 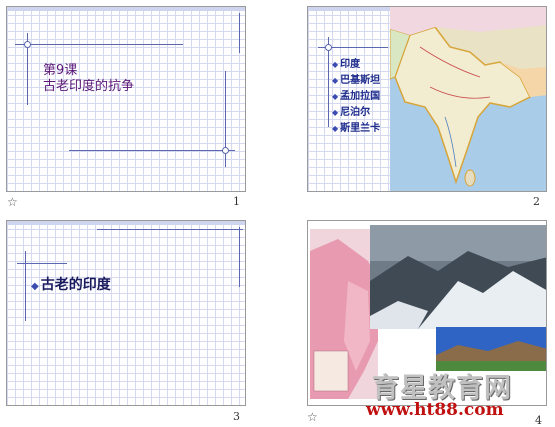 What do you see at coordinates (356, 113) in the screenshot?
I see `list-item: 尼泊尔` at bounding box center [356, 113].